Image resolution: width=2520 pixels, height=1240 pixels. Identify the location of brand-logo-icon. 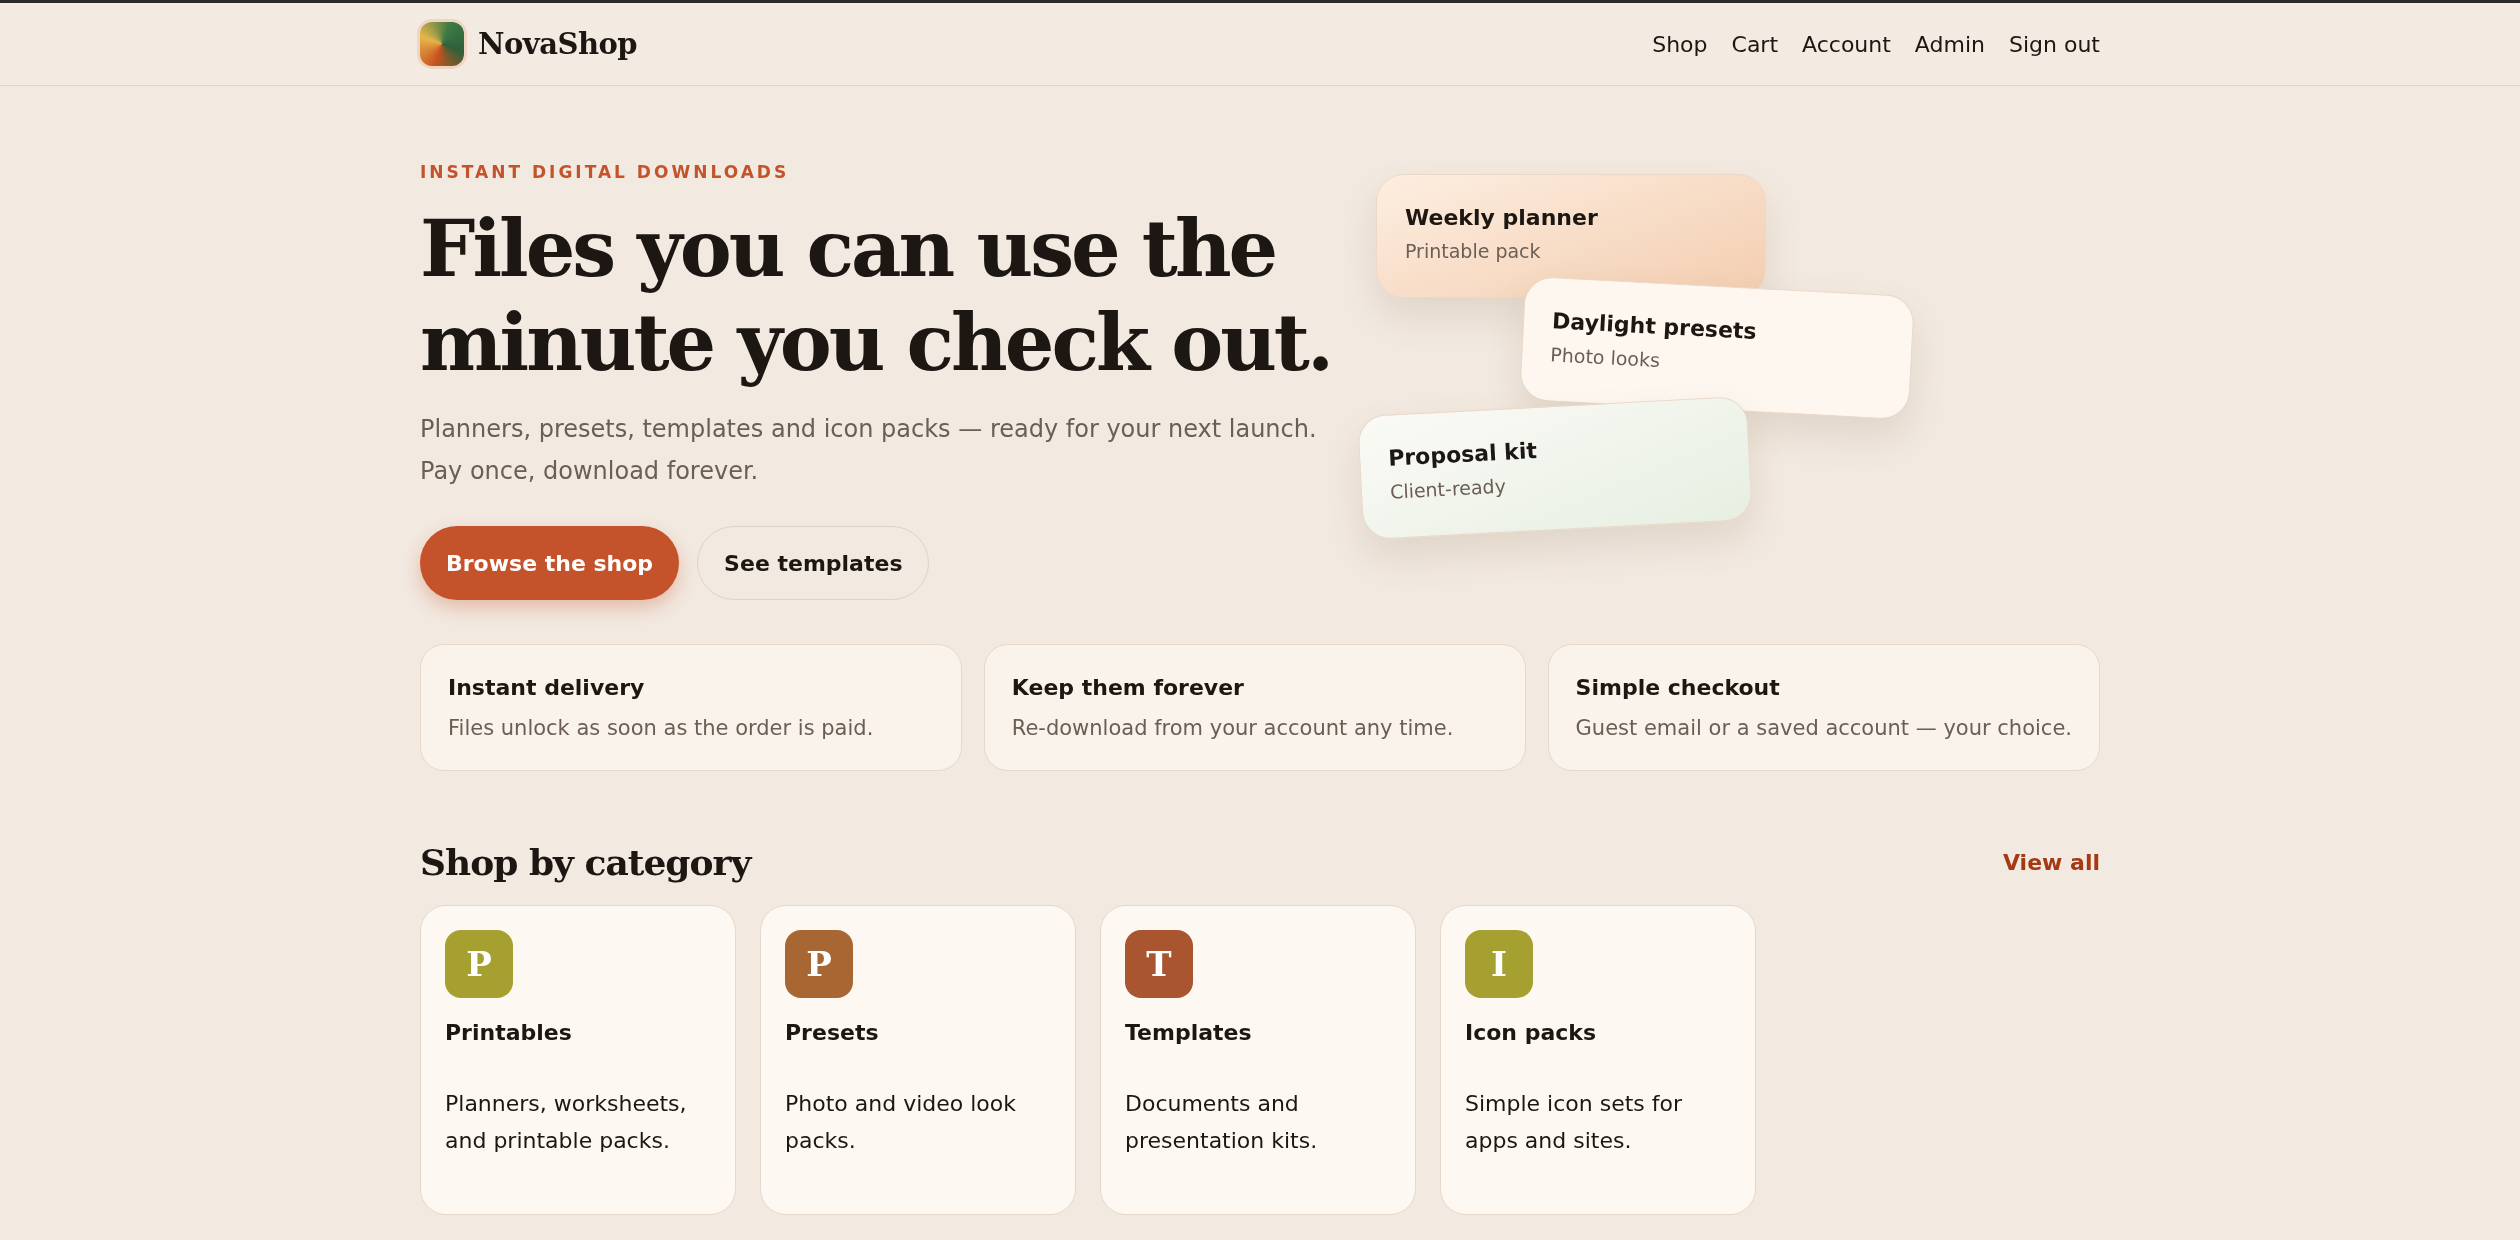
(442, 44).